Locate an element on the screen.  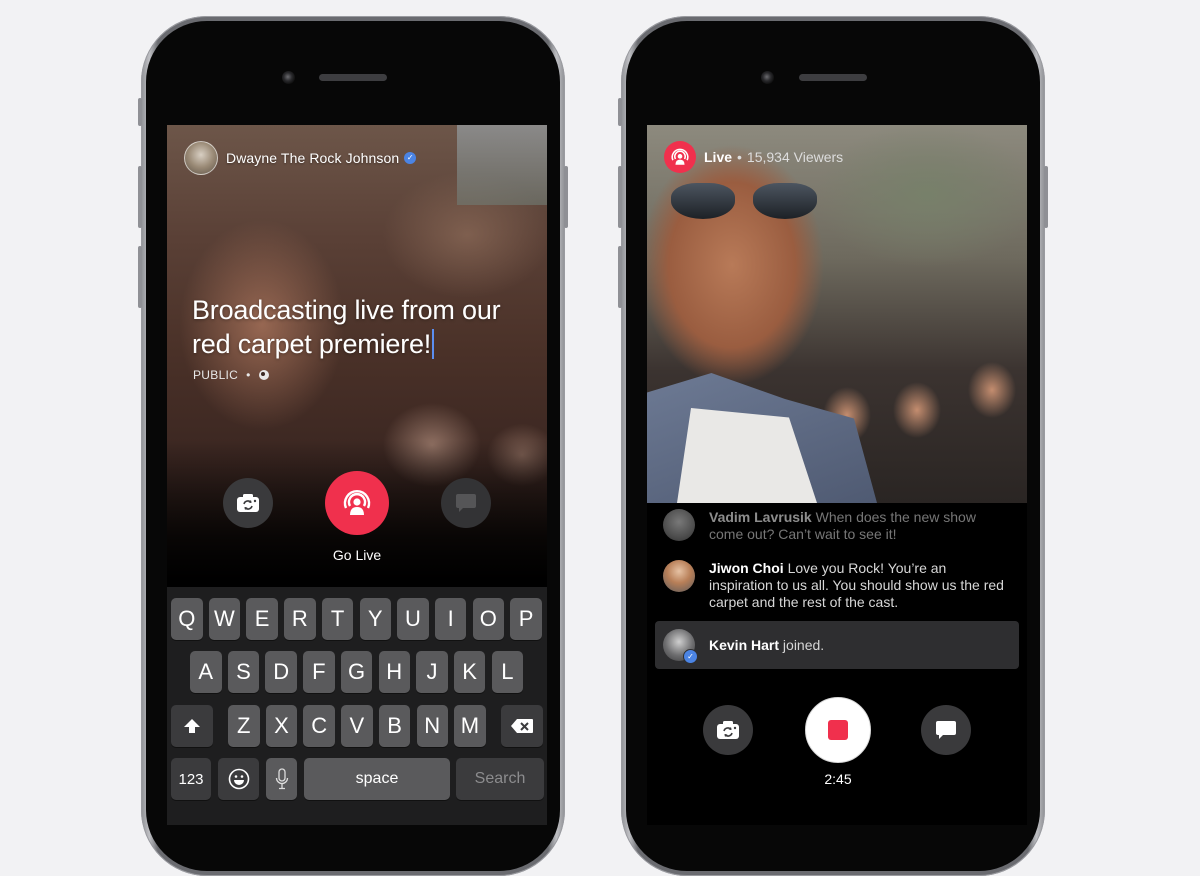
key-v: V is located at coordinates (357, 726).